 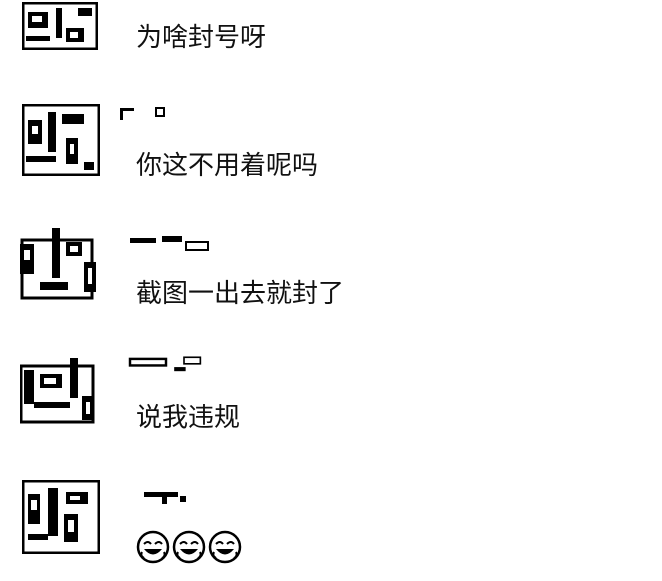 I want to click on emoji-row, so click(x=189, y=547).